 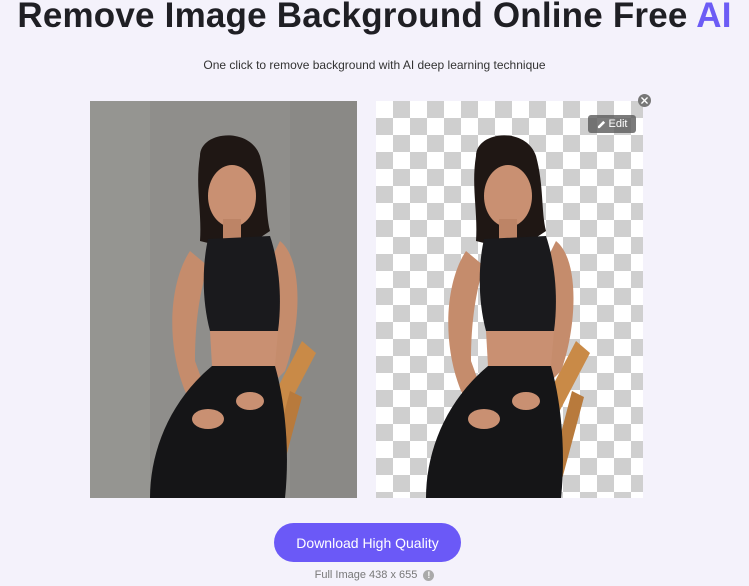 What do you see at coordinates (352, 17) in the screenshot?
I see `title-main: Remove Image Background Online Free` at bounding box center [352, 17].